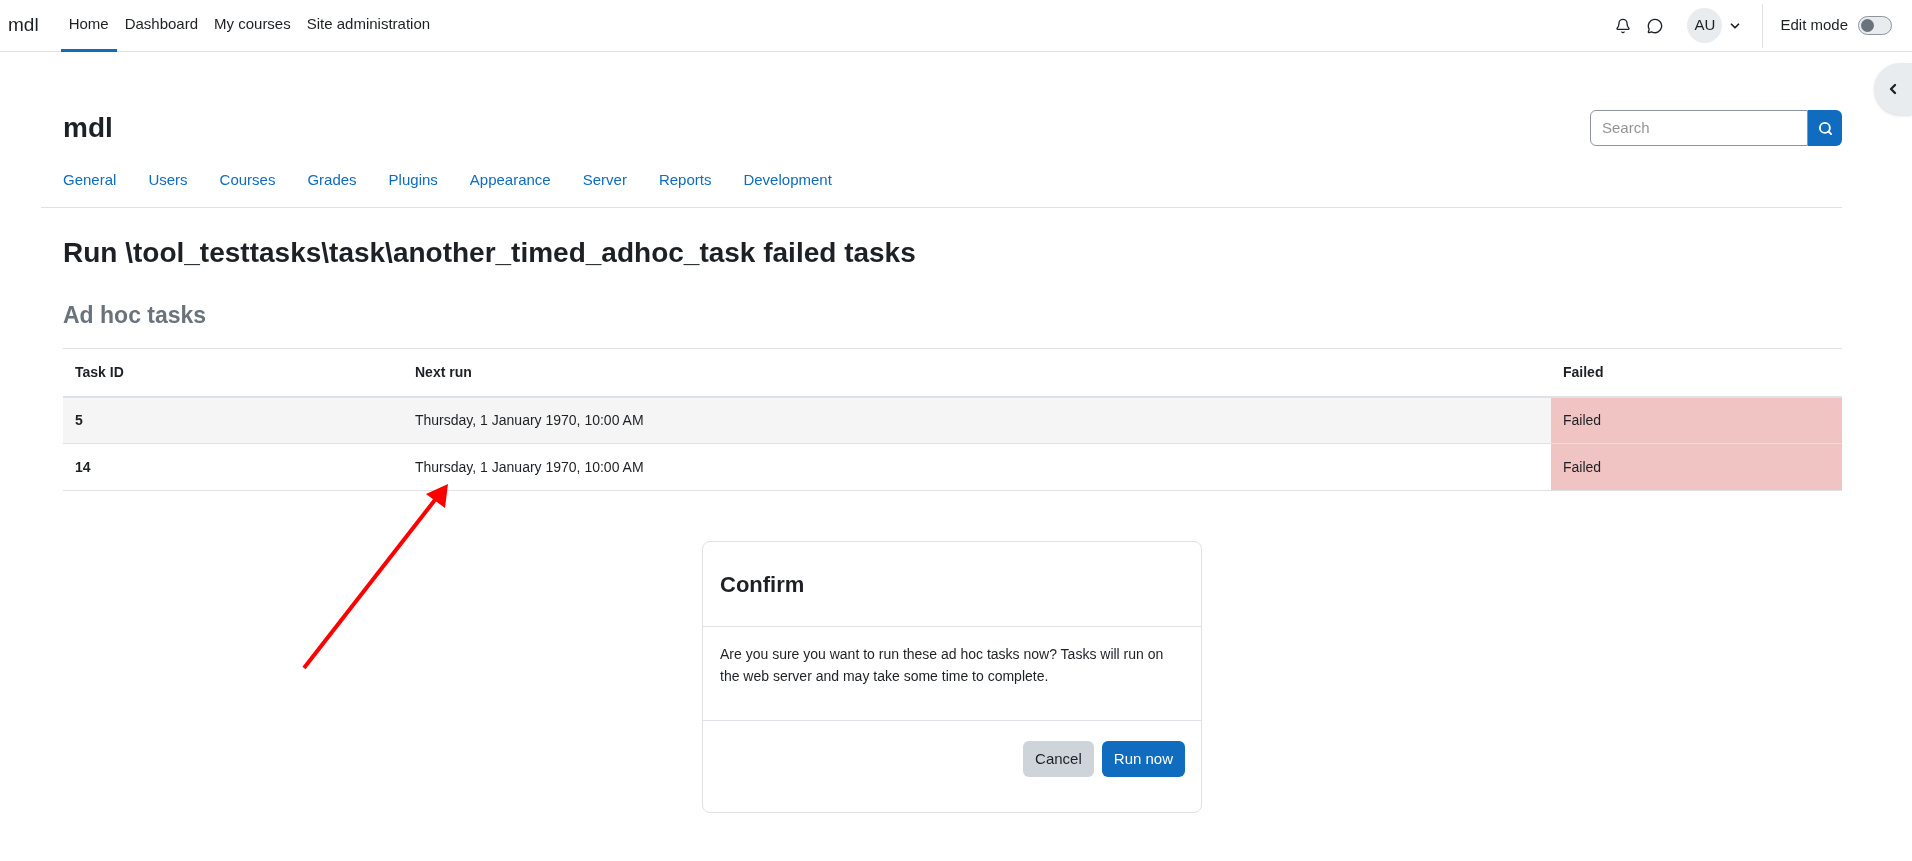 This screenshot has height=861, width=1912. What do you see at coordinates (1814, 25) in the screenshot?
I see `edit-mode-label: Edit mode` at bounding box center [1814, 25].